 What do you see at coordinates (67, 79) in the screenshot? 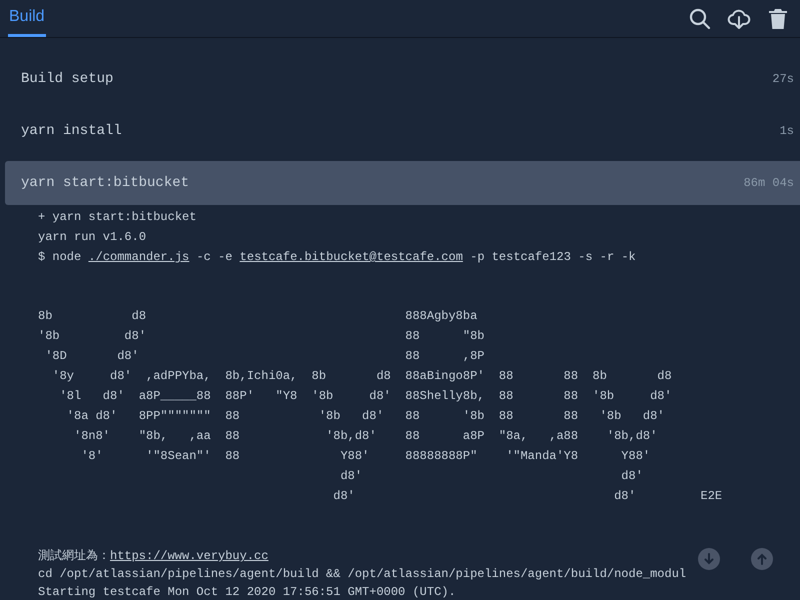
I see `step-name: Build setup` at bounding box center [67, 79].